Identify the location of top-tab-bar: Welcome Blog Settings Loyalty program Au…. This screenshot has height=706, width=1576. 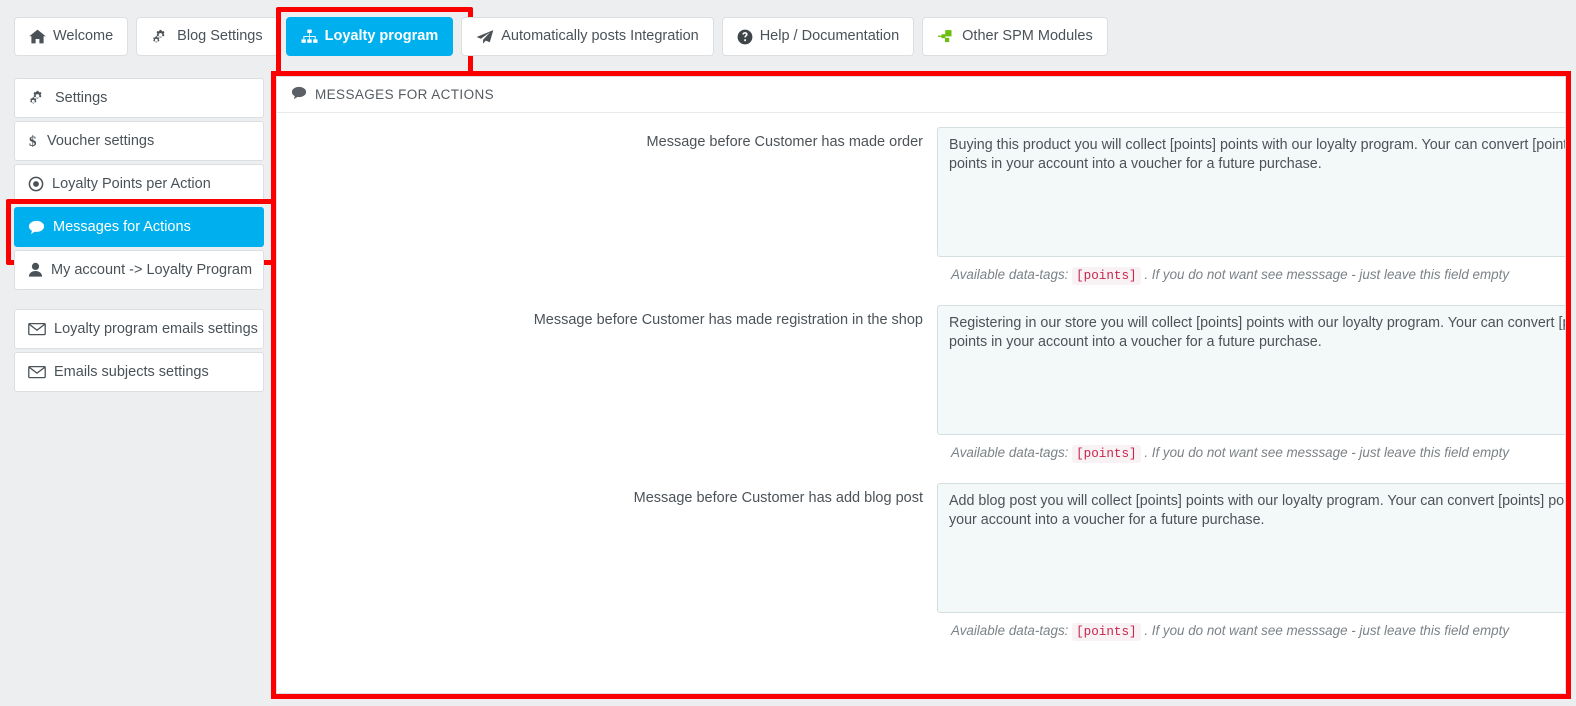
(788, 38).